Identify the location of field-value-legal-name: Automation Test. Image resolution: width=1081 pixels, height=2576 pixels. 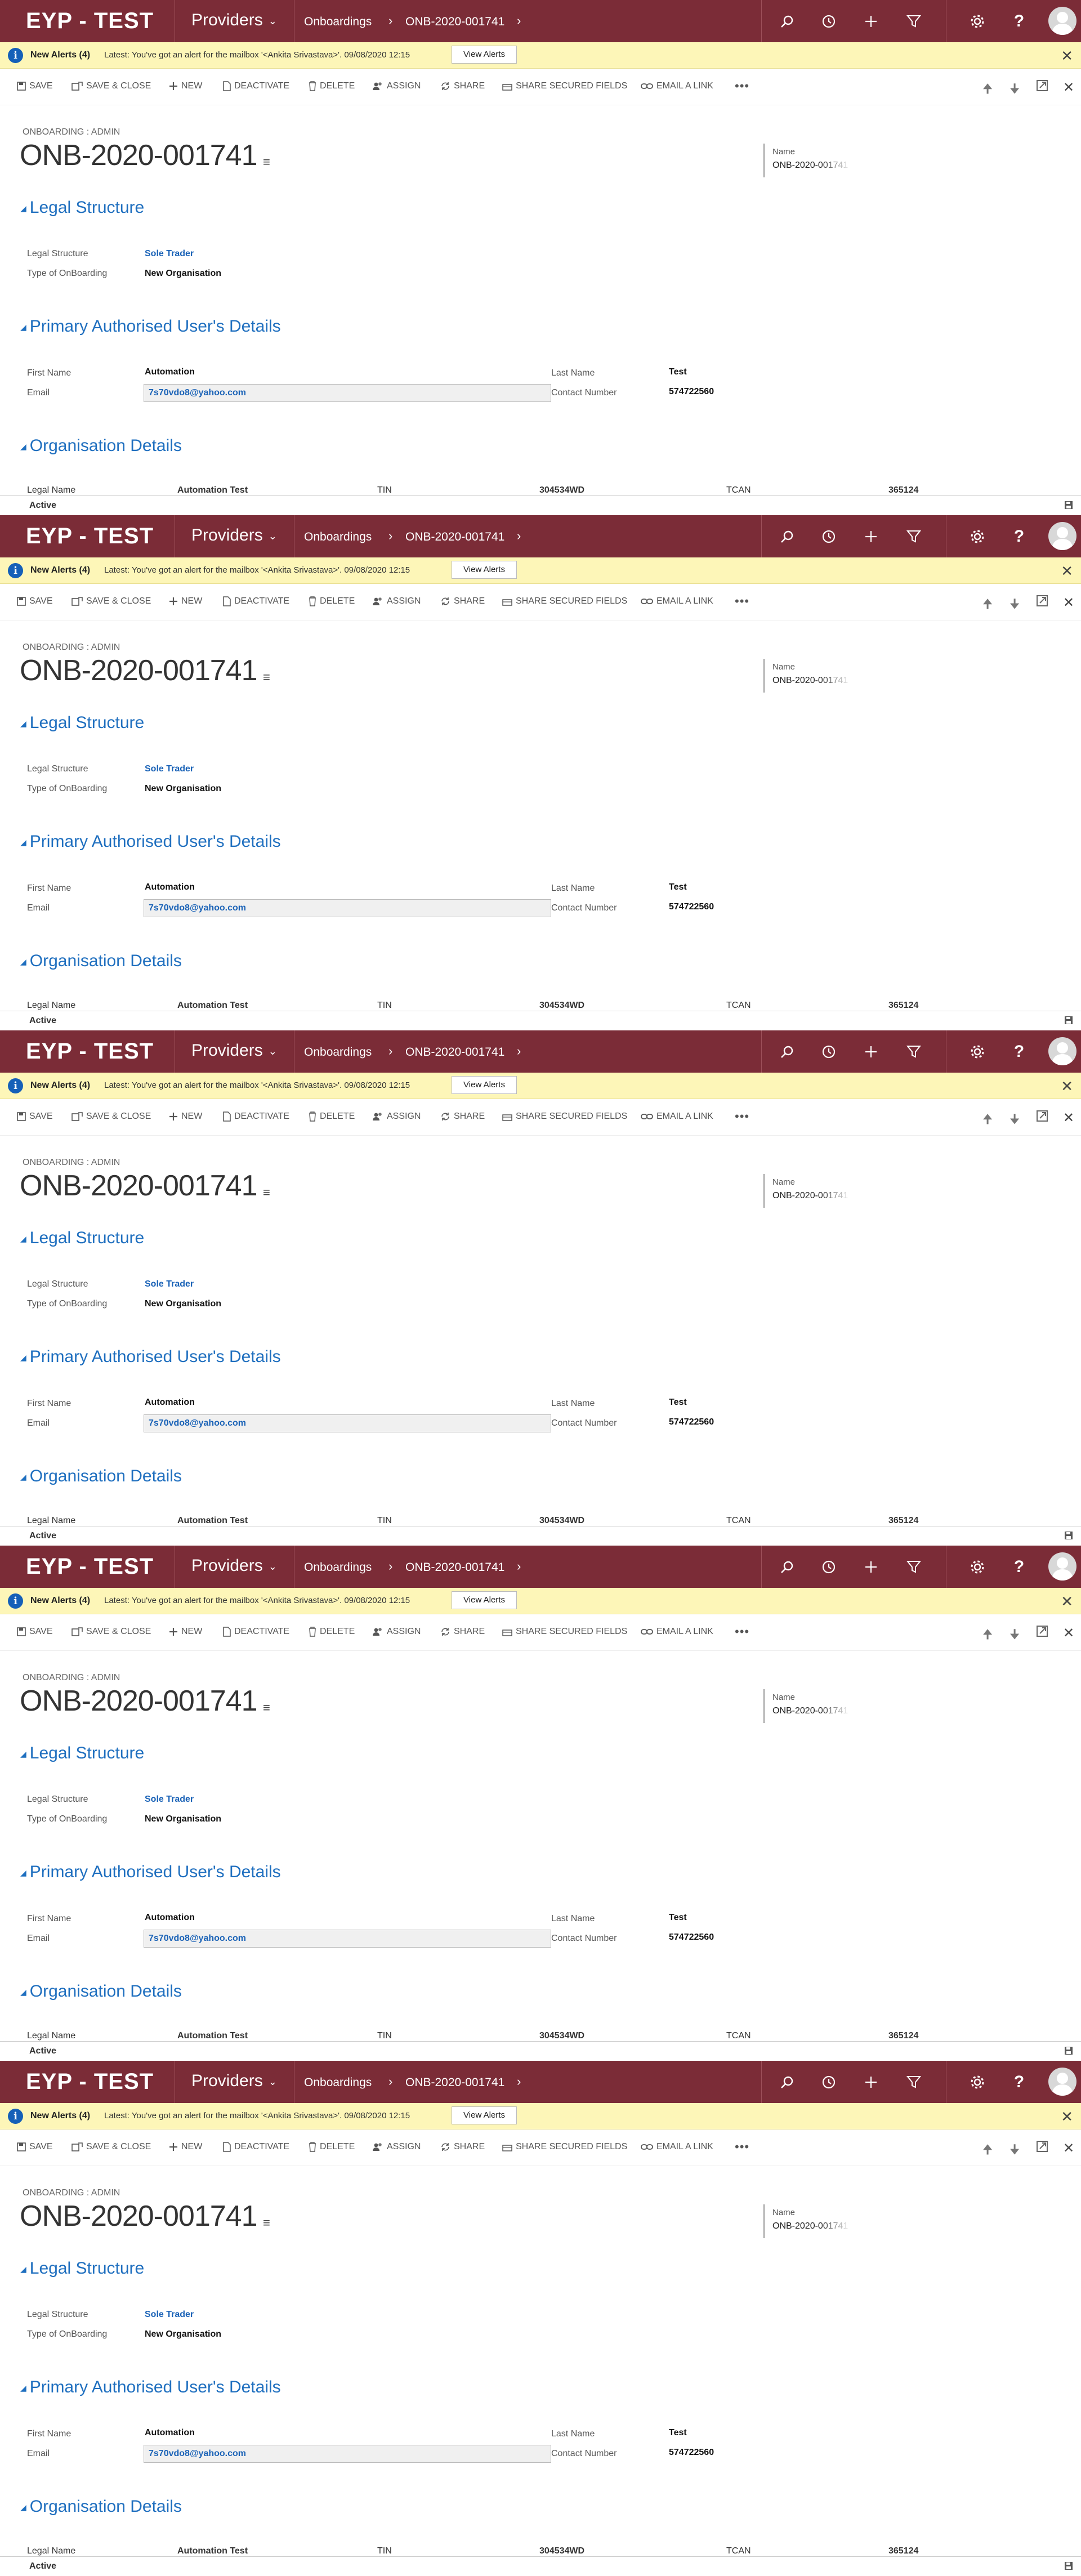
(212, 1006).